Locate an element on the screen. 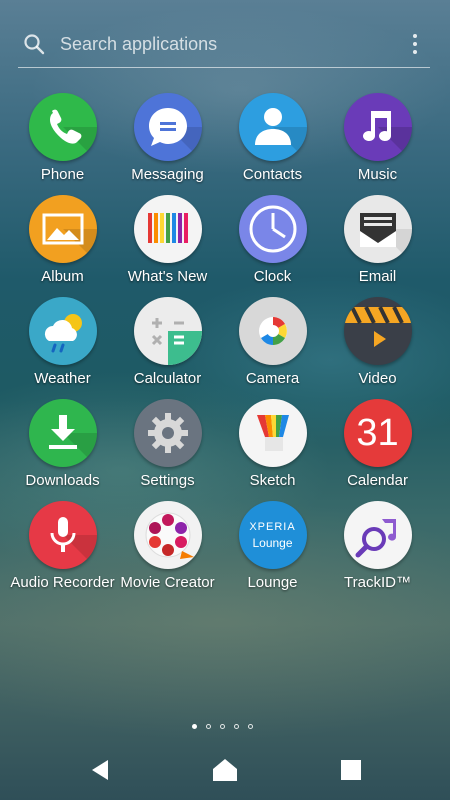 The width and height of the screenshot is (450, 800). app-weather: Weather is located at coordinates (62, 345).